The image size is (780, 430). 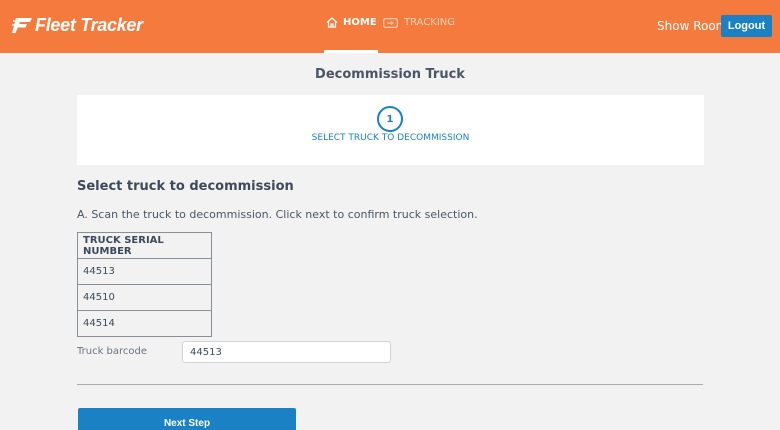 What do you see at coordinates (185, 186) in the screenshot?
I see `section-title: Select truck to decommission` at bounding box center [185, 186].